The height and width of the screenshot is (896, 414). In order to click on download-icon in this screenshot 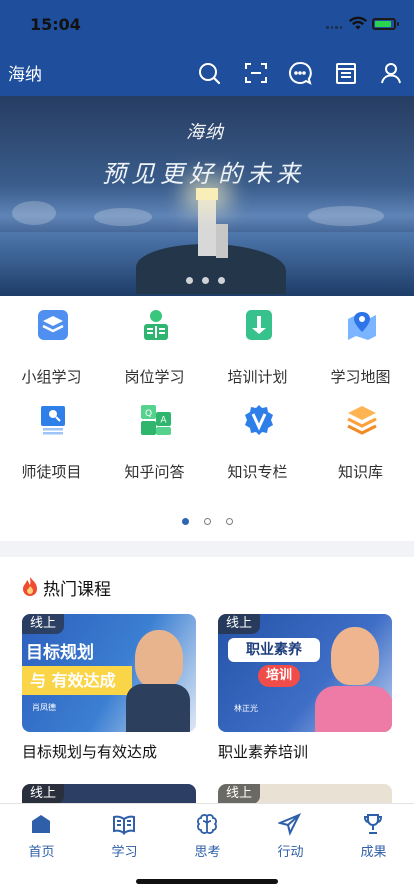, I will do `click(259, 325)`.